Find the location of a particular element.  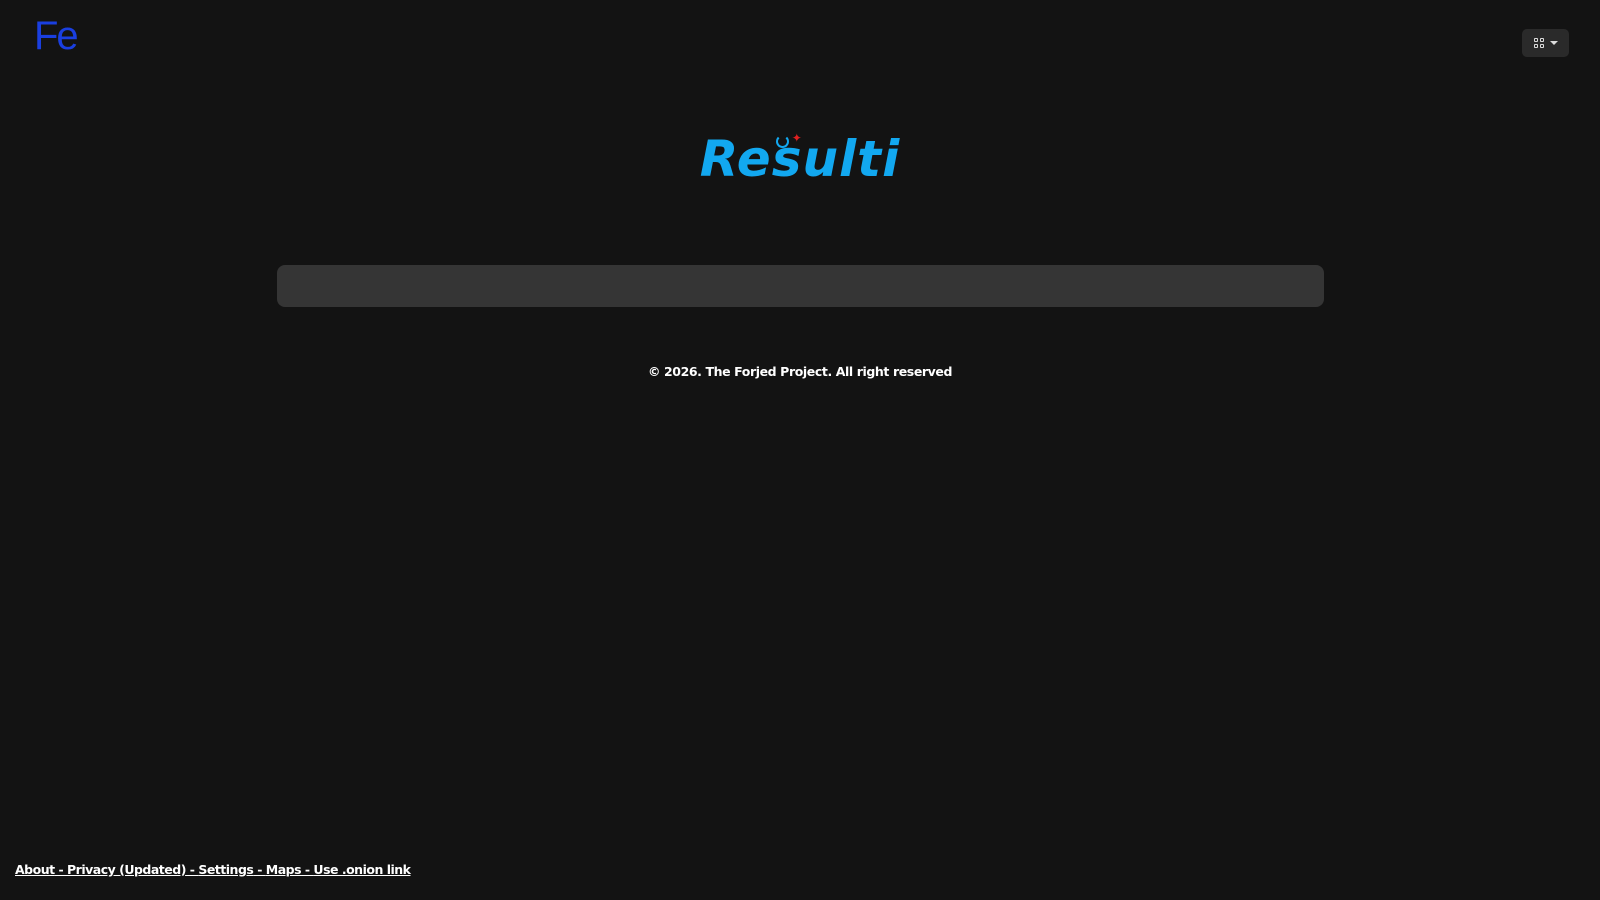

hero-logo: Resulti ✦ is located at coordinates (800, 159).